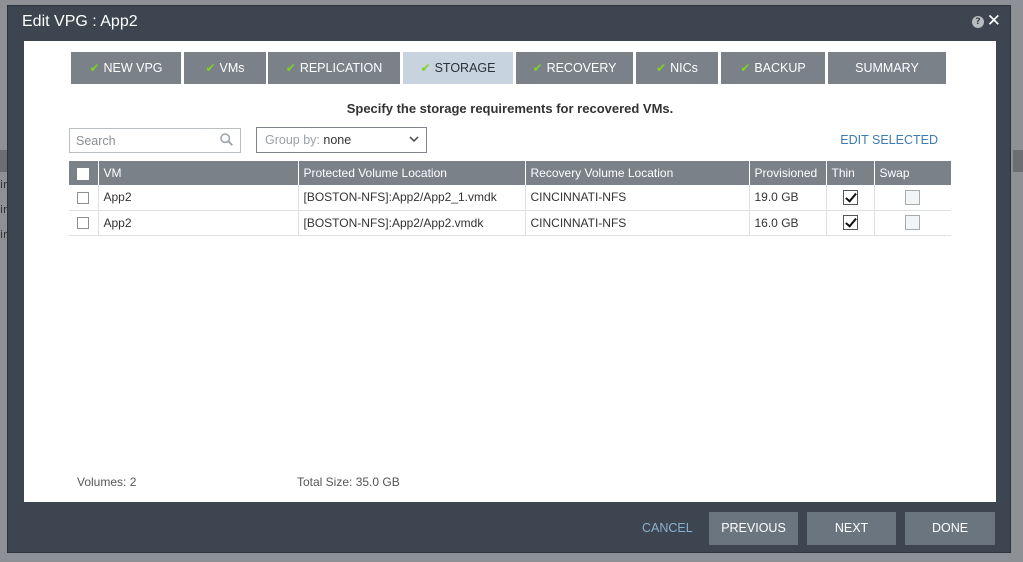 This screenshot has height=562, width=1023. I want to click on tab-recovery: ✔ RECOVERY, so click(574, 68).